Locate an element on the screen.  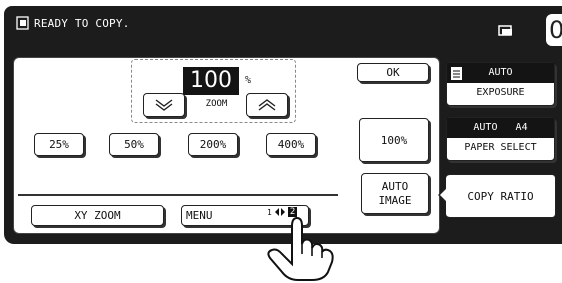
xy-zoom-button: XY ZOOM is located at coordinates (97, 215).